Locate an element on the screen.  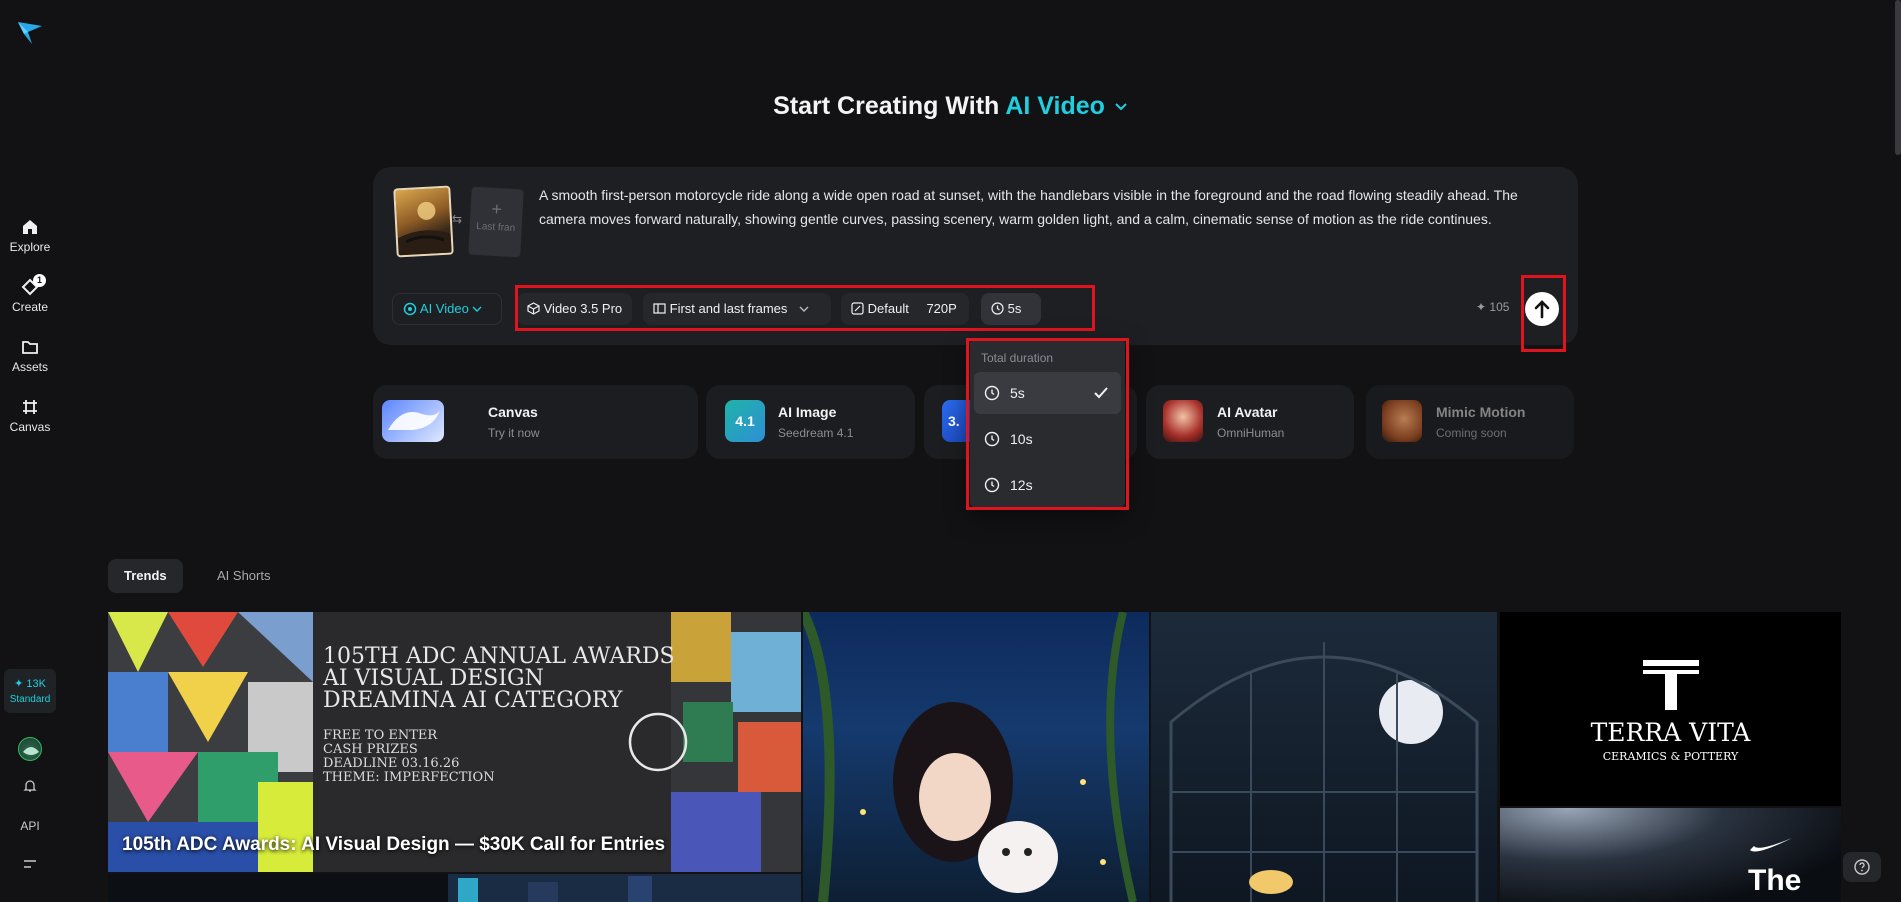
duration-select: 5s is located at coordinates (1011, 309).